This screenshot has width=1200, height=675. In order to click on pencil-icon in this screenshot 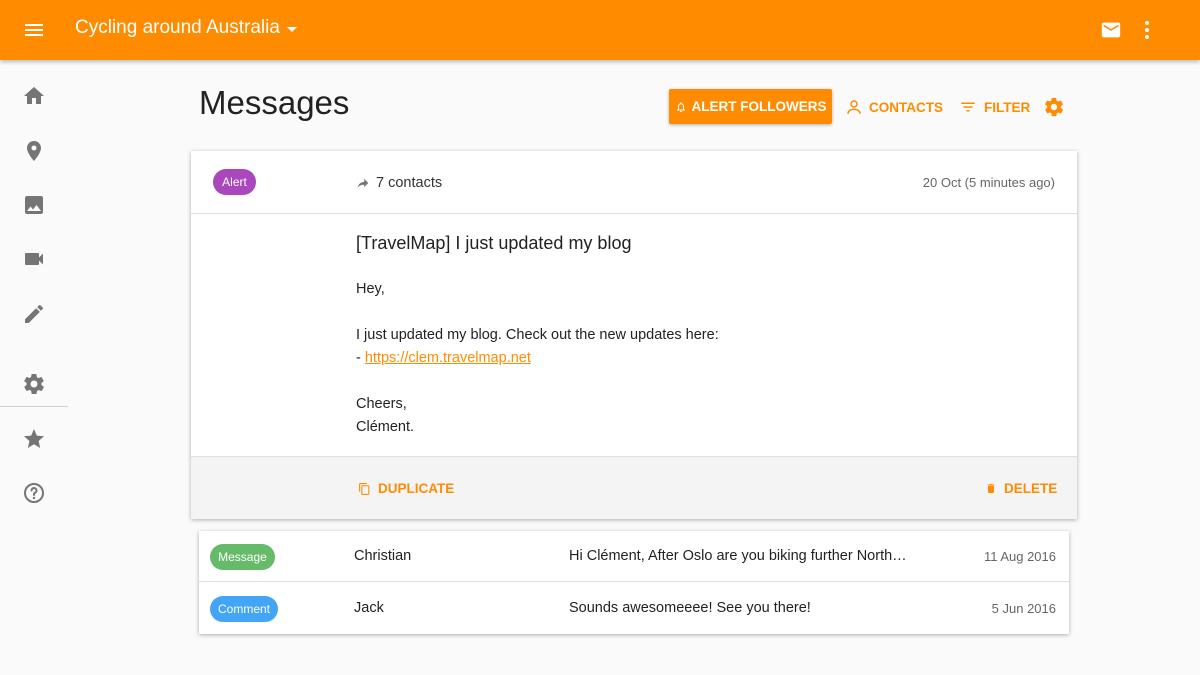, I will do `click(34, 314)`.